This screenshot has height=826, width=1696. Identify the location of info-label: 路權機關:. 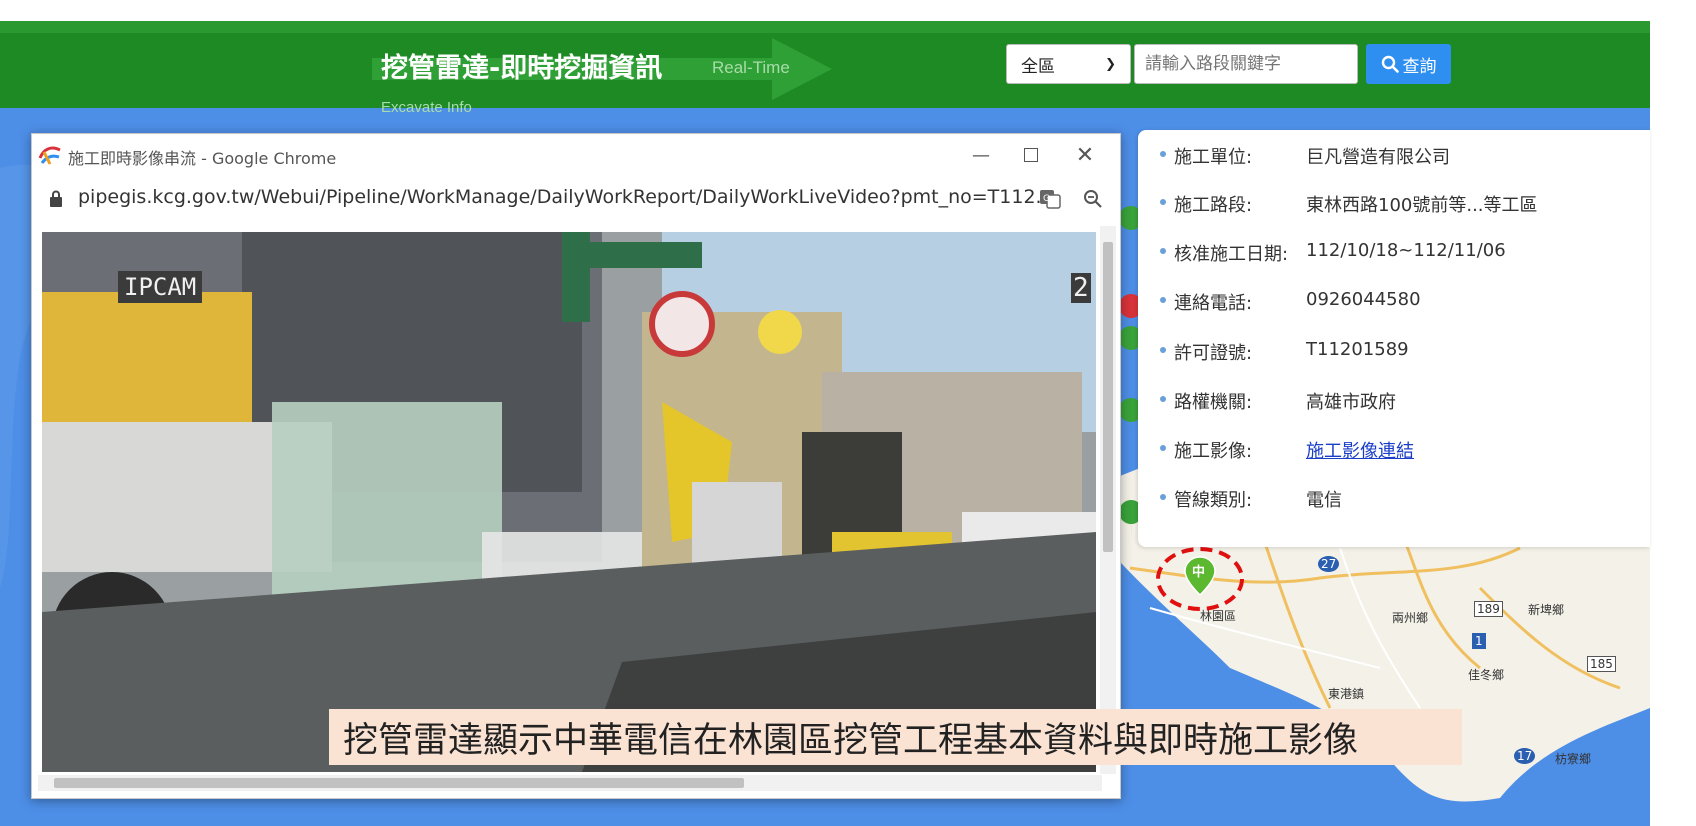
(1213, 402).